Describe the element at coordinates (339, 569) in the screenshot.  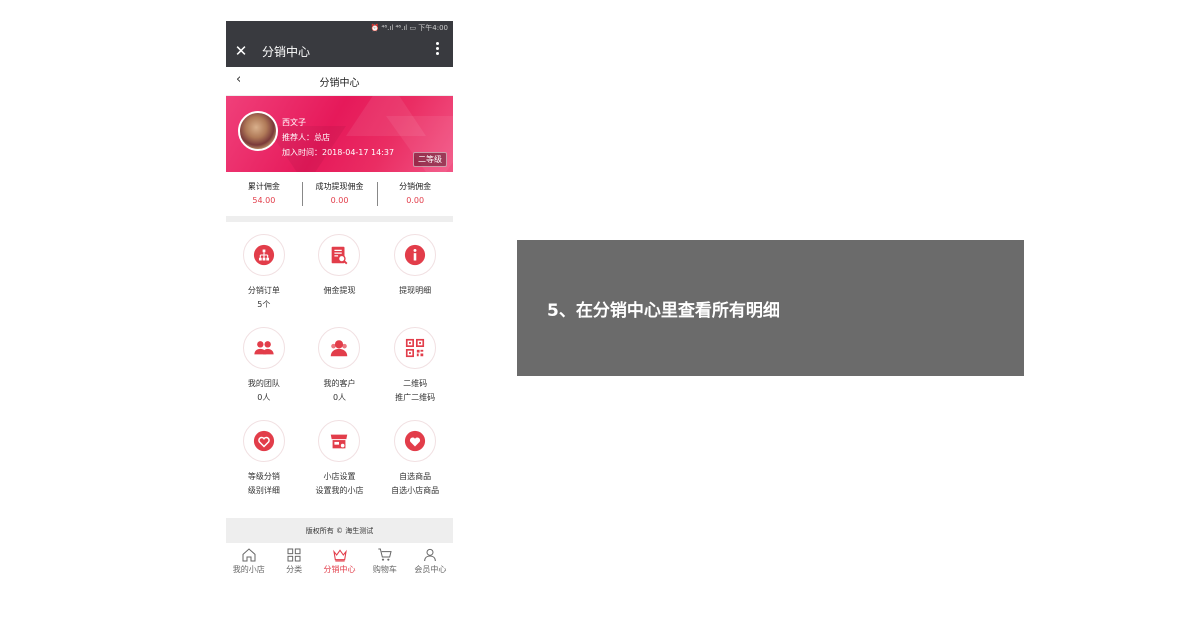
I see `tab-label: 分销中心` at that location.